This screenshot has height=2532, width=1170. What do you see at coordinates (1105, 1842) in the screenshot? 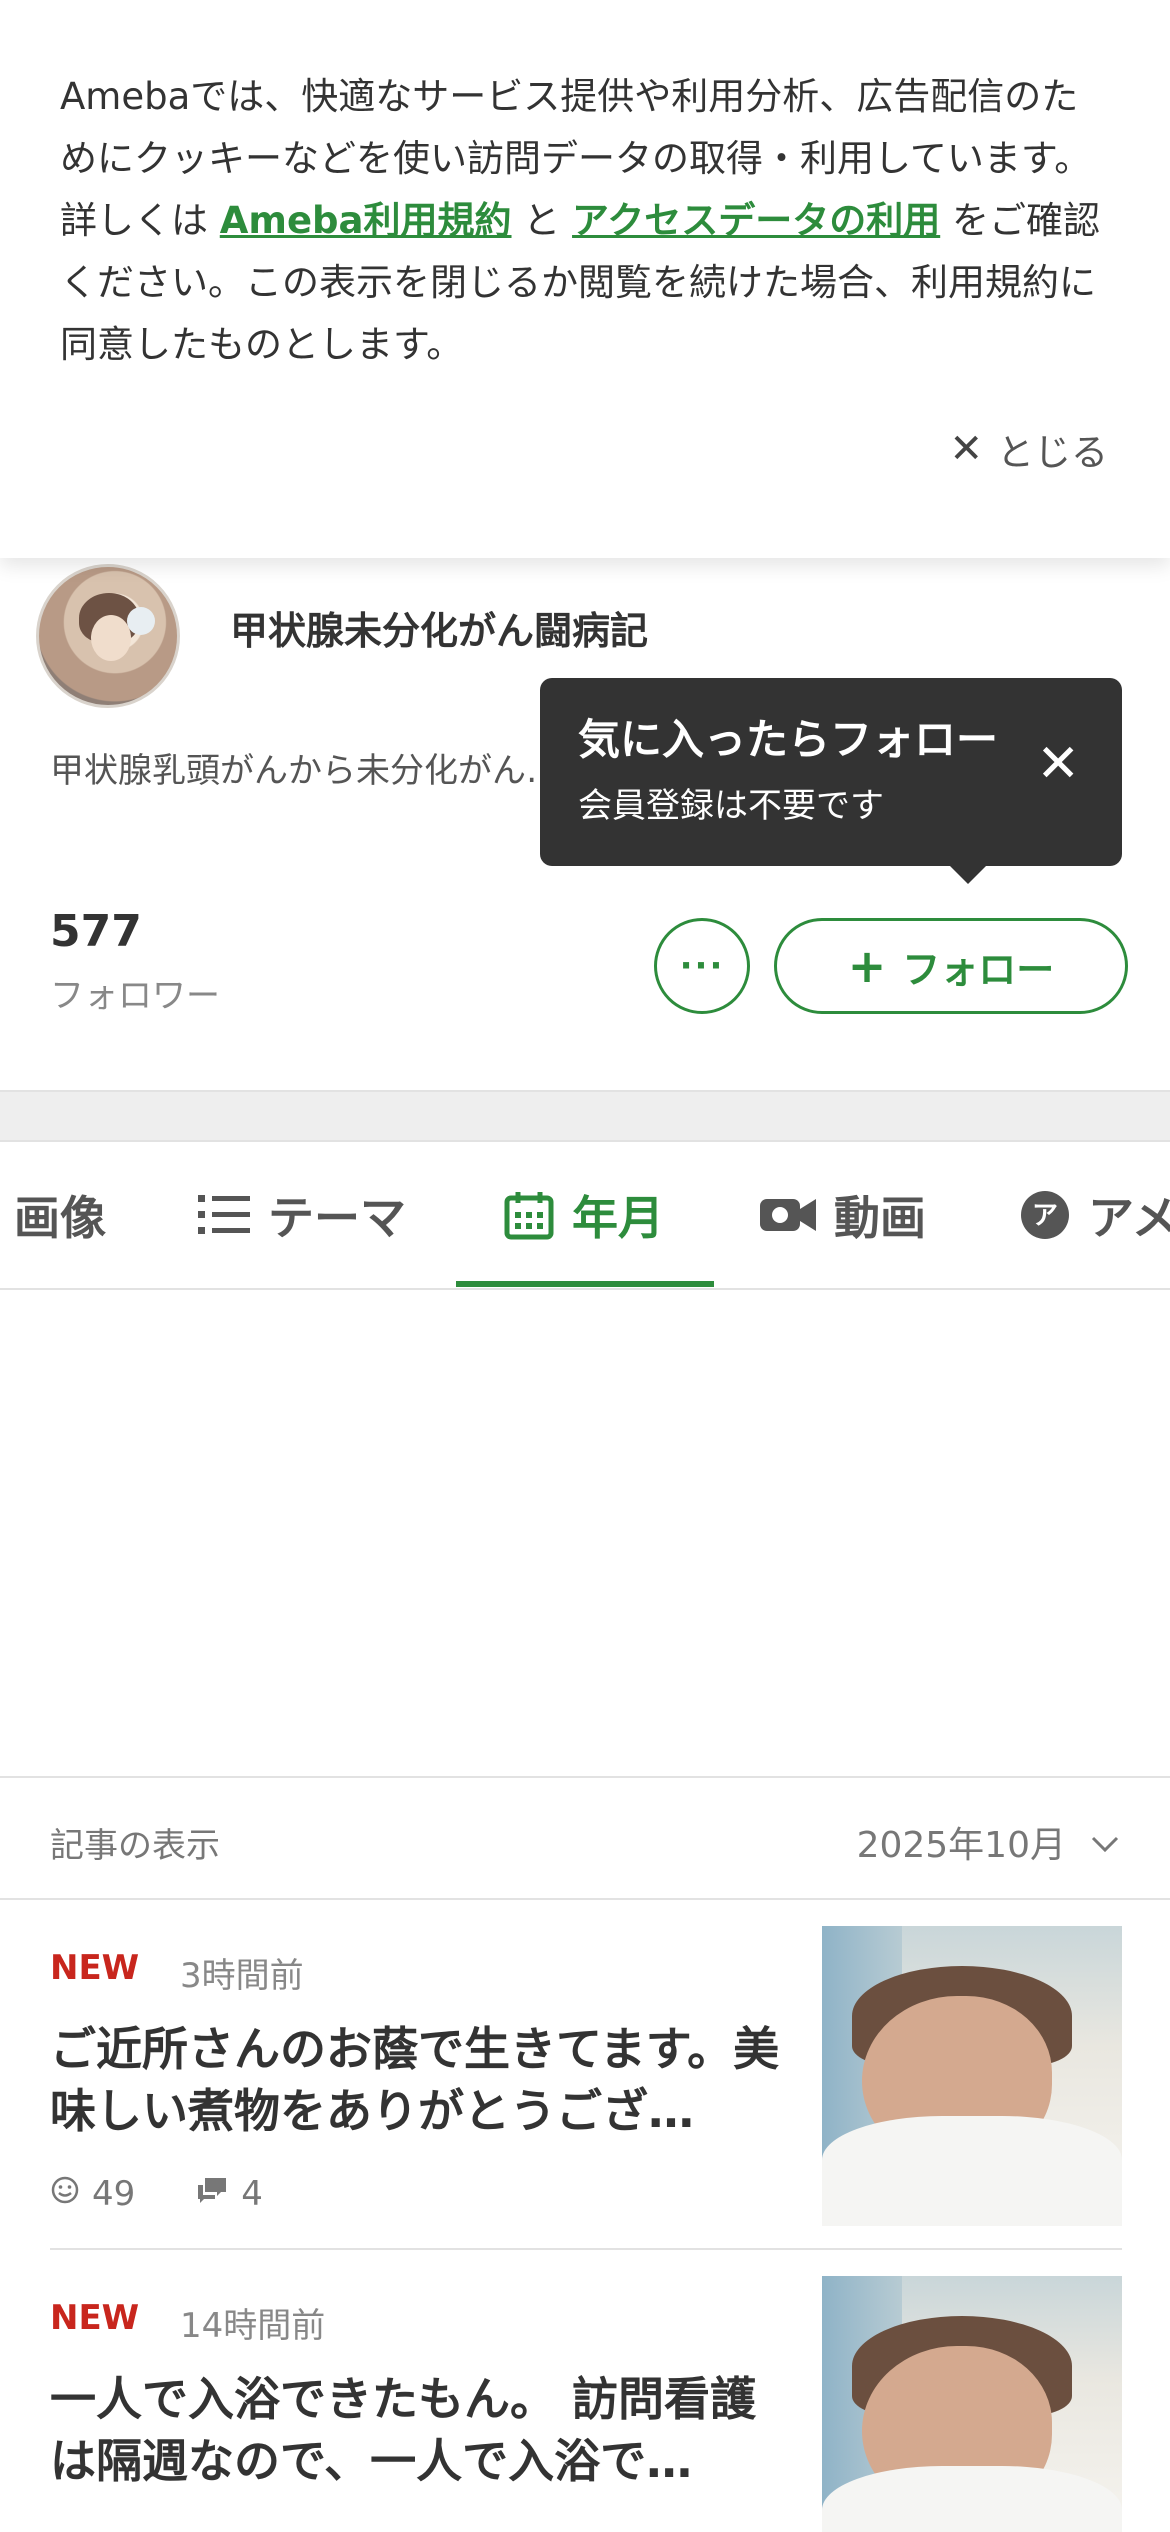
I see `chevron-down-icon` at bounding box center [1105, 1842].